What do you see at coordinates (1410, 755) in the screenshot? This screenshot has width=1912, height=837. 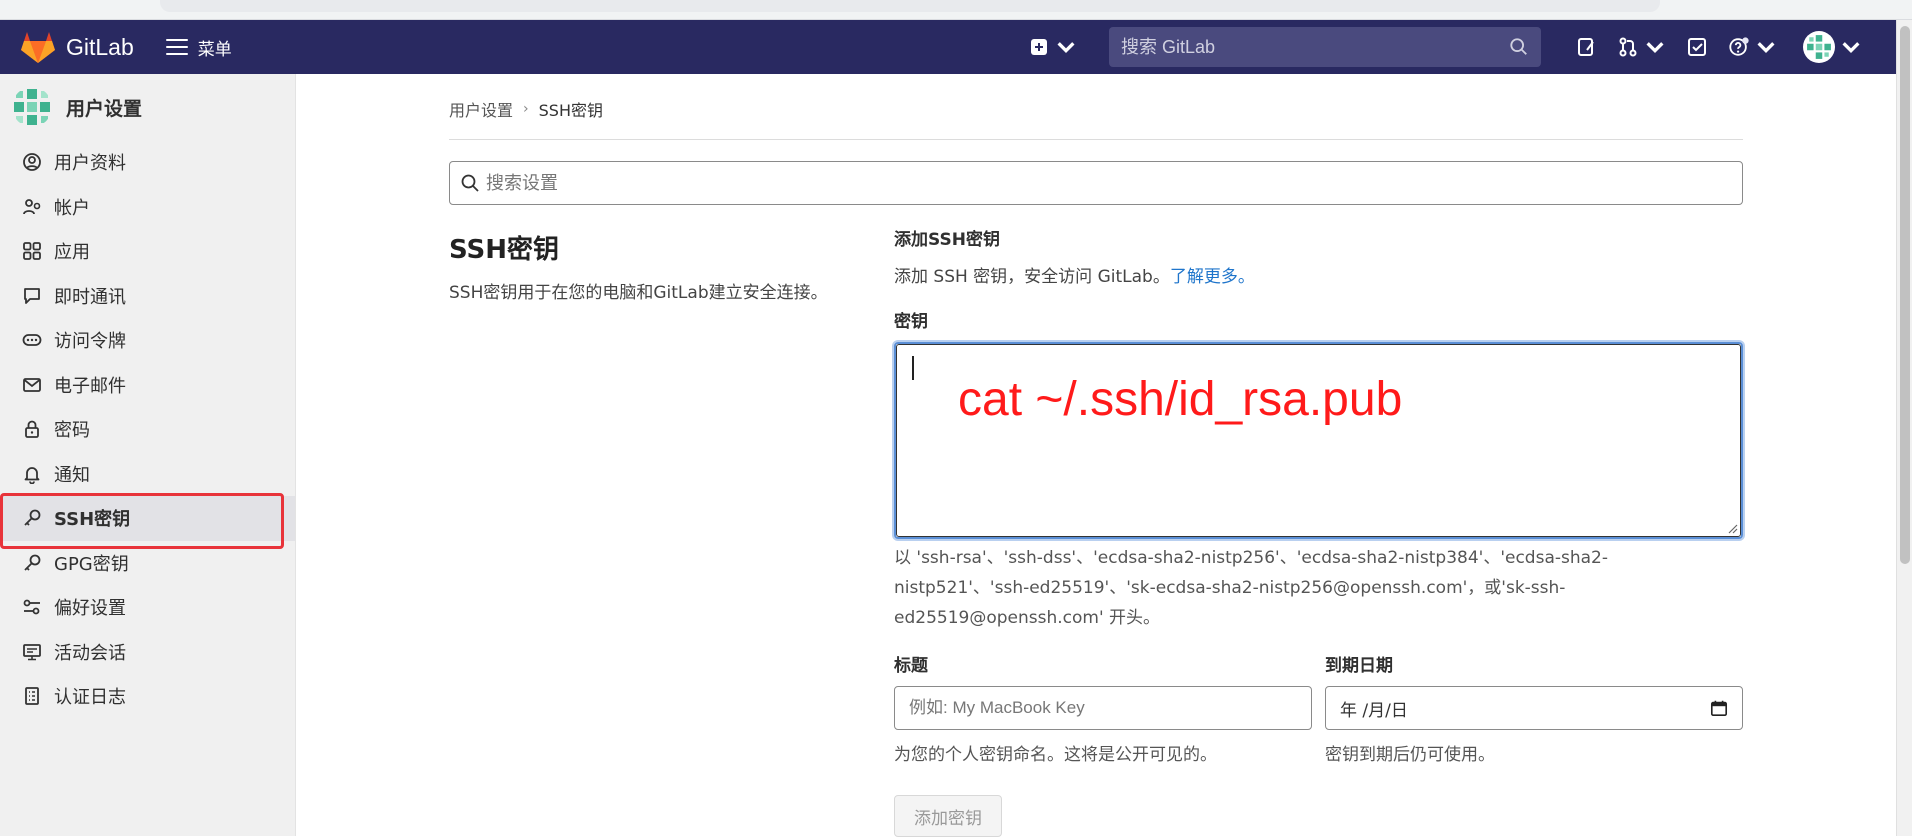 I see `expiry-hint: 密钥到期后仍可使用。` at bounding box center [1410, 755].